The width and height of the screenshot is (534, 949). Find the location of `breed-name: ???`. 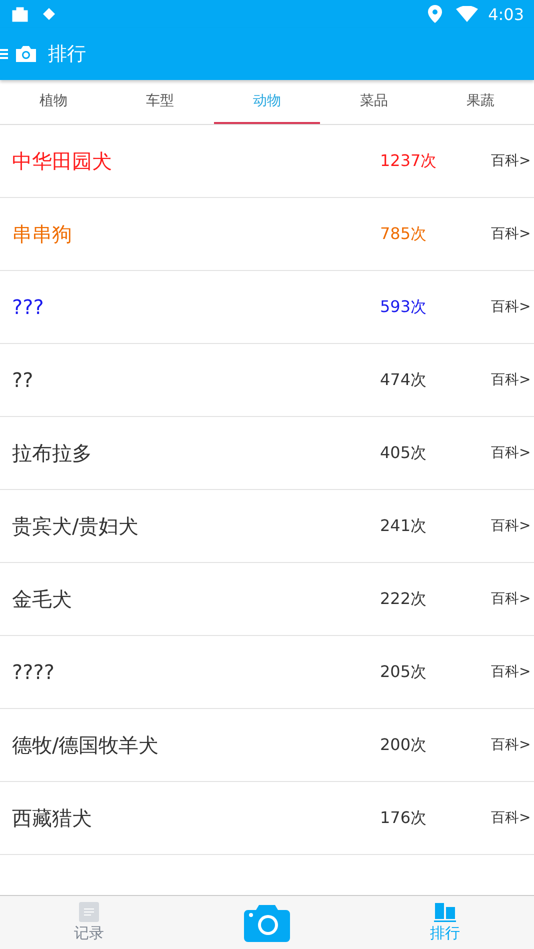

breed-name: ??? is located at coordinates (28, 307).